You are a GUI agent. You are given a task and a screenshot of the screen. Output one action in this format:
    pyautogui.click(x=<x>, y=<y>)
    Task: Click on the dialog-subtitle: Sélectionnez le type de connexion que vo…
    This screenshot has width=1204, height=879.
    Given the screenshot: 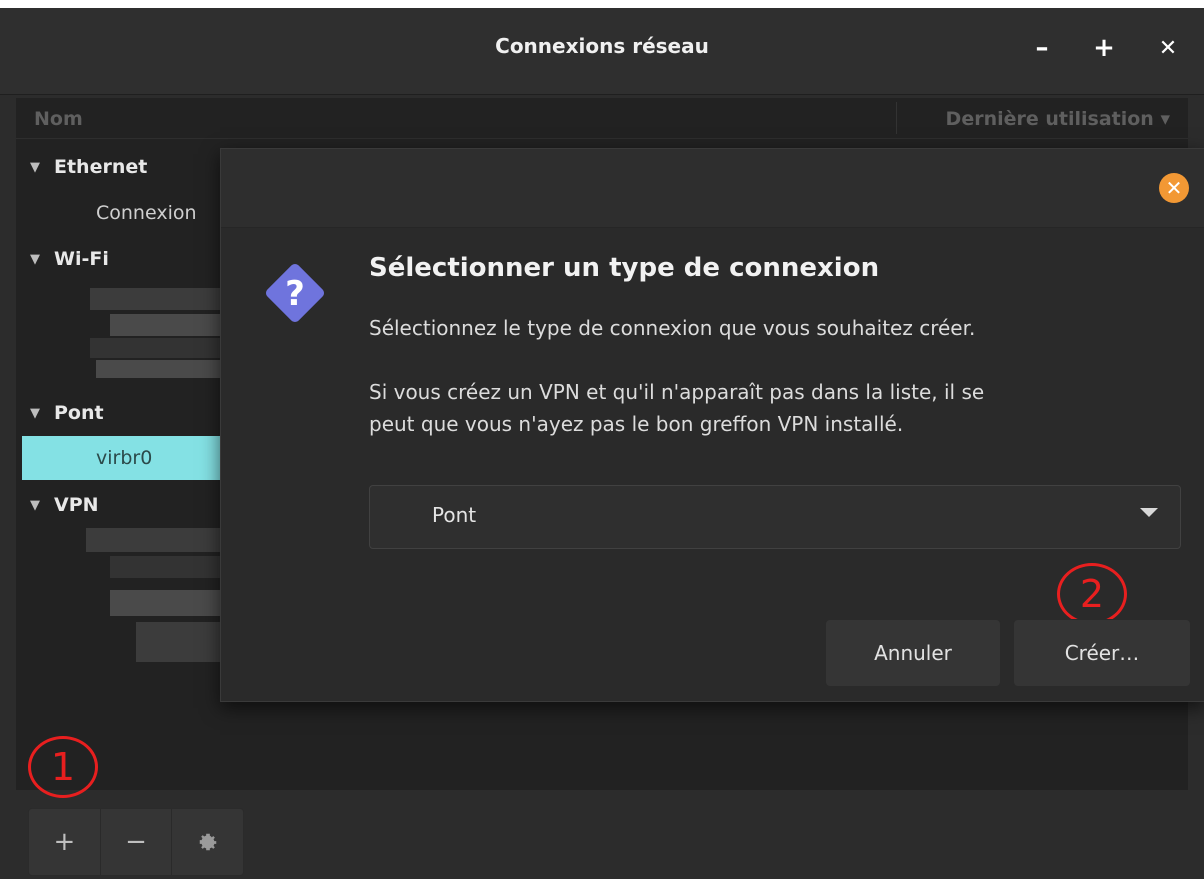 What is the action you would take?
    pyautogui.click(x=672, y=328)
    